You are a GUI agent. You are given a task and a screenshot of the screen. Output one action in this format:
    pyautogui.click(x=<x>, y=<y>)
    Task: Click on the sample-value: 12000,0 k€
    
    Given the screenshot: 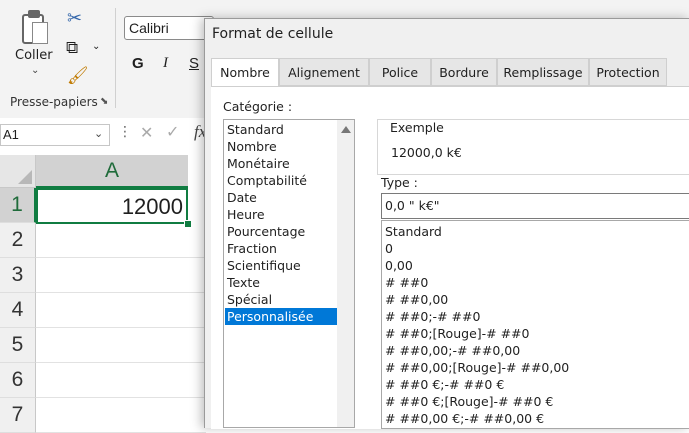 What is the action you would take?
    pyautogui.click(x=426, y=152)
    